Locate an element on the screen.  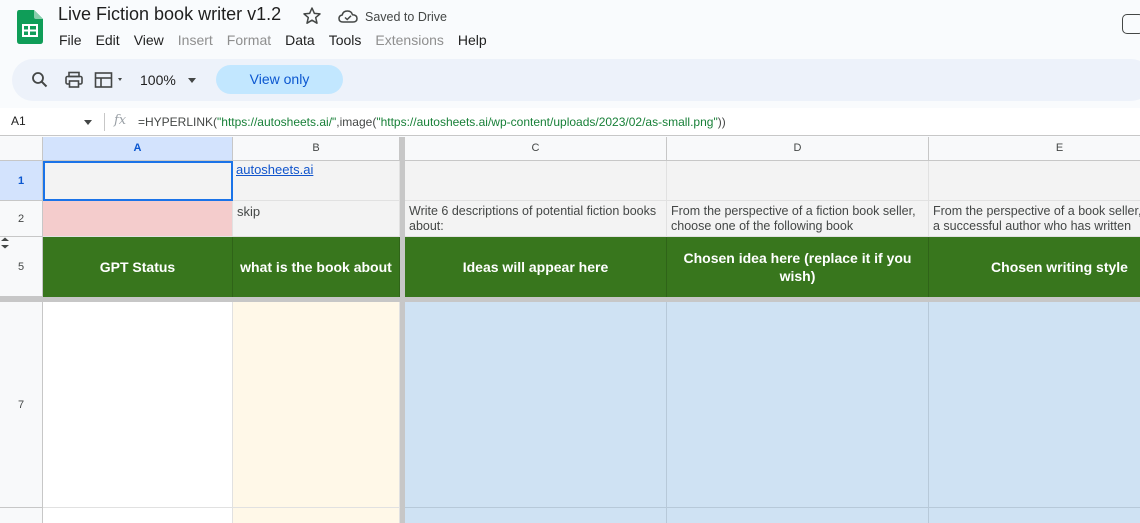
formula-url-arg: "https://autosheets.ai/" is located at coordinates (277, 122).